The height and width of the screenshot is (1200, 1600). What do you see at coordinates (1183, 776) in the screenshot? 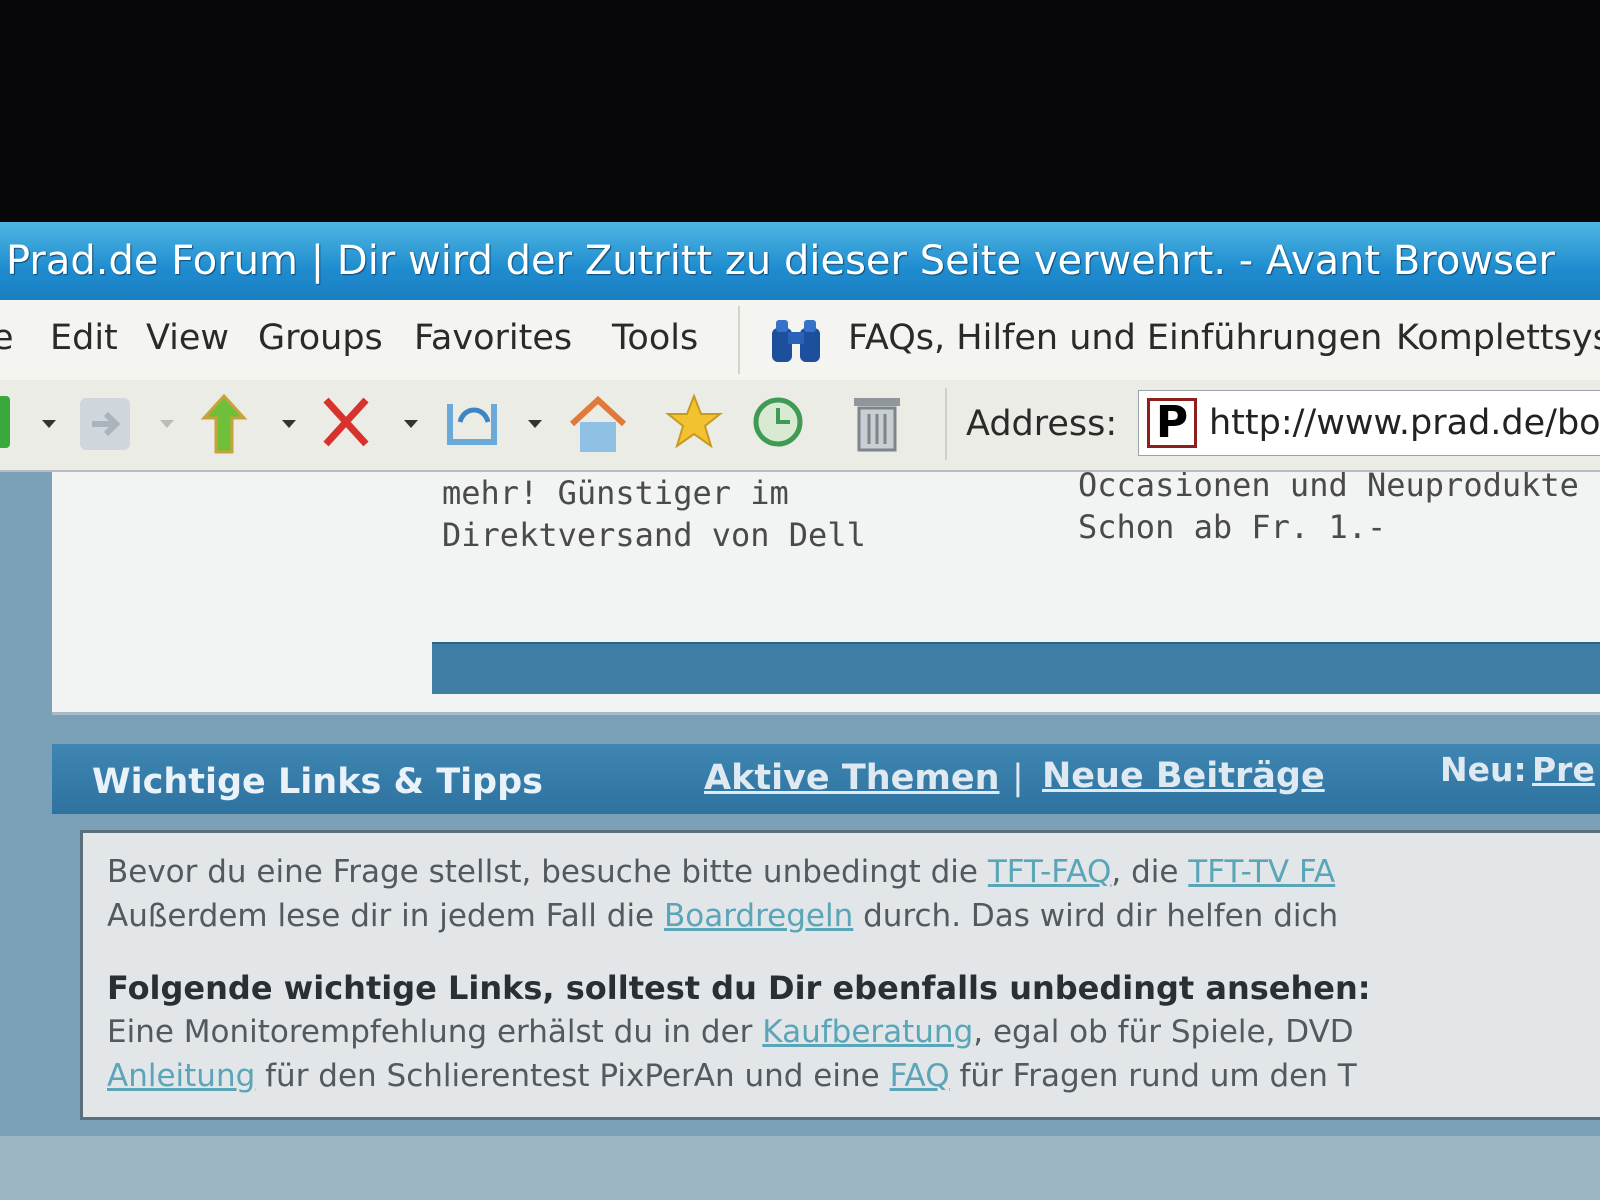
I see `link-neue-beitraege: Neue Beiträge` at bounding box center [1183, 776].